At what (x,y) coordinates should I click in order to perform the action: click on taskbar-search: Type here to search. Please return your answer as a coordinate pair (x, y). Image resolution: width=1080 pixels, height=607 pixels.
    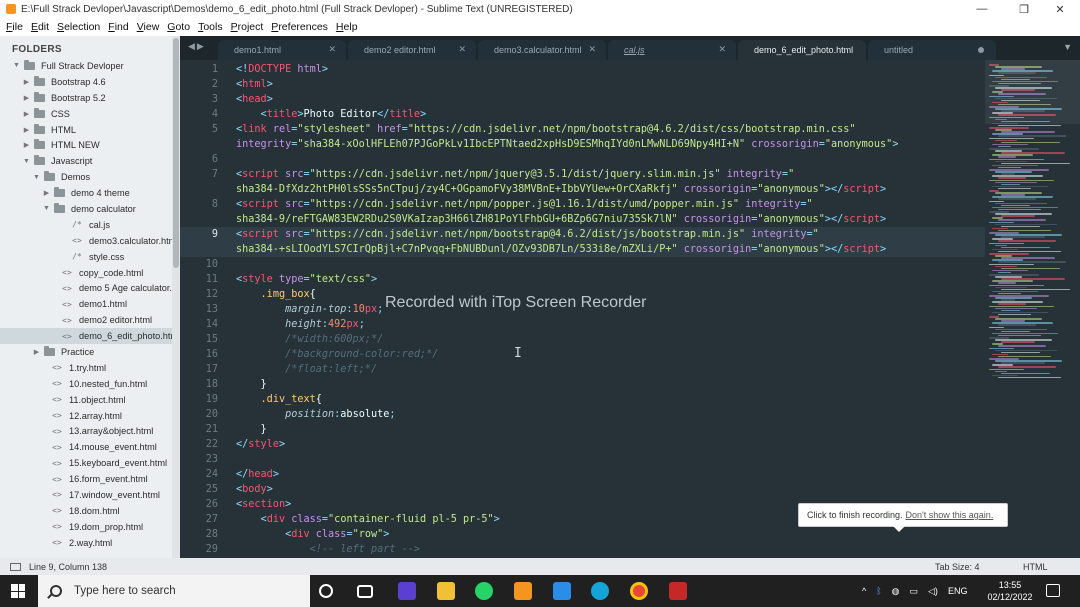
    Looking at the image, I should click on (174, 591).